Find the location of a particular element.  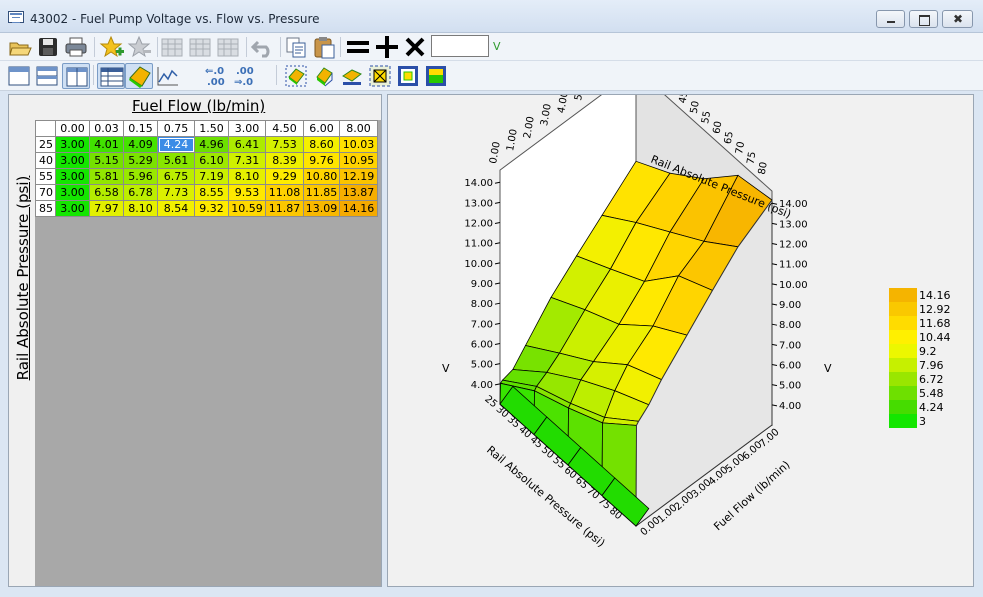

layout-split-v-icon is located at coordinates (76, 76).